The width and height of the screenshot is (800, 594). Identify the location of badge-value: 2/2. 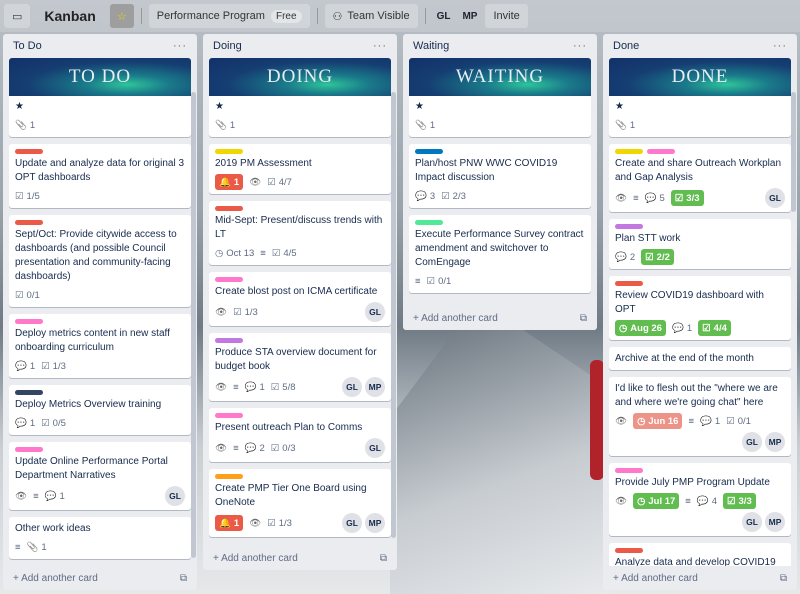
(663, 257).